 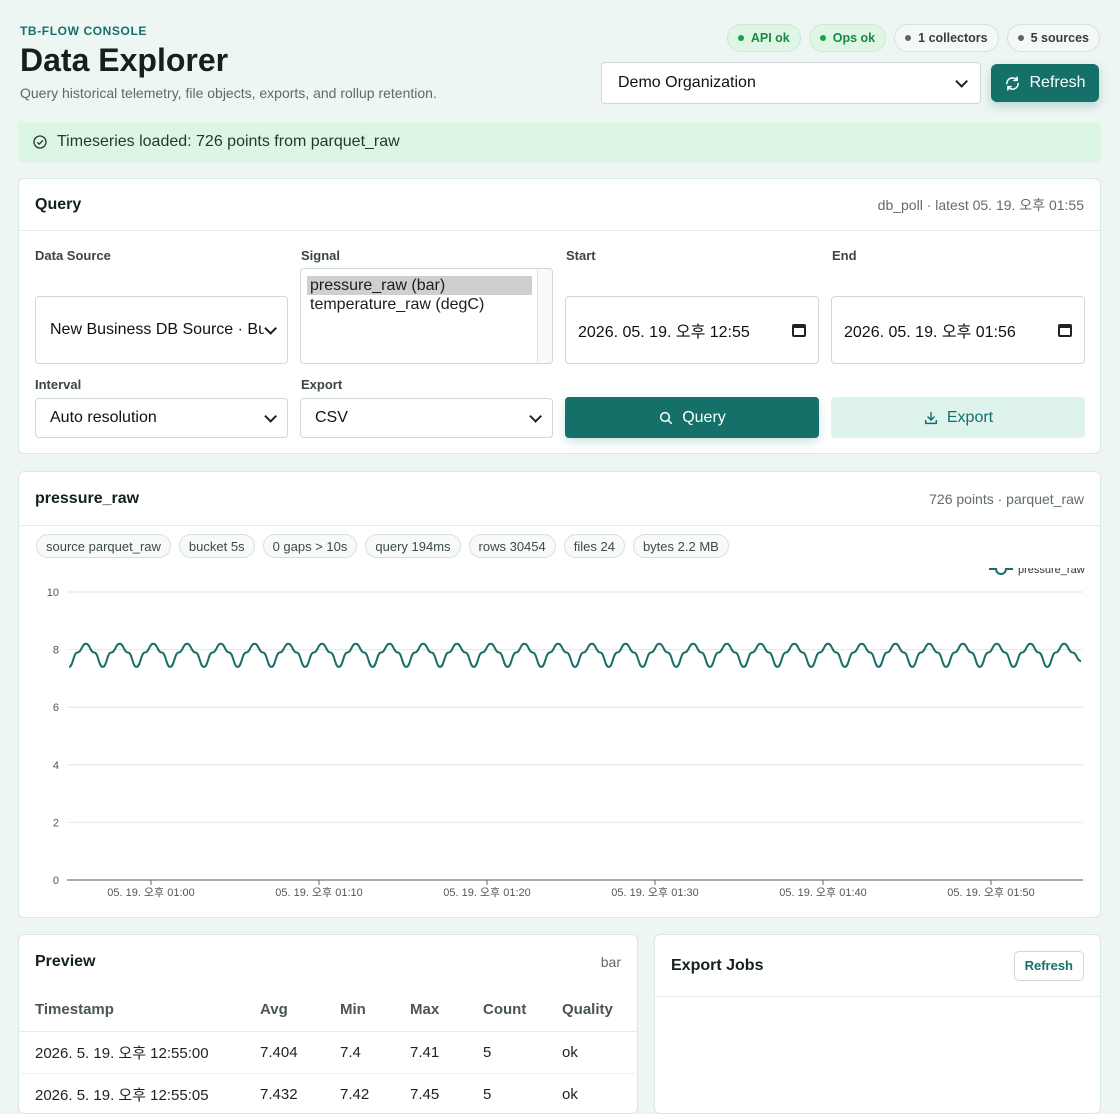 I want to click on signal-option: pressure_raw (bar), so click(x=419, y=285).